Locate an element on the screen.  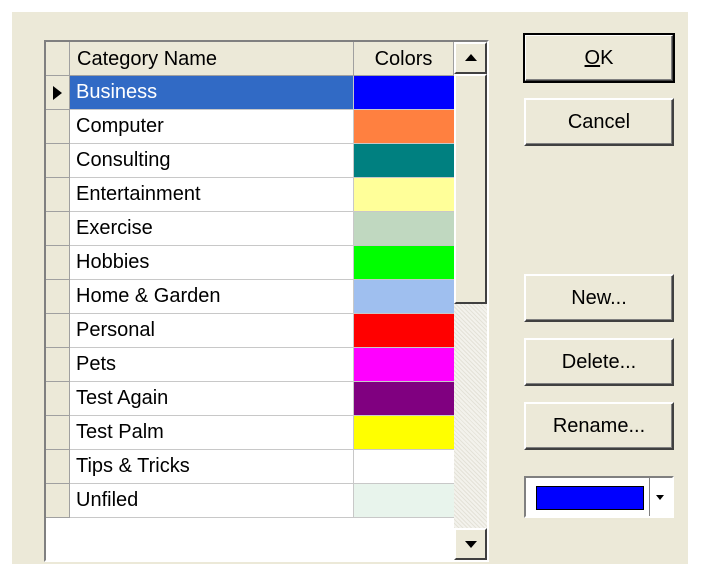
table-row: Business is located at coordinates (250, 93).